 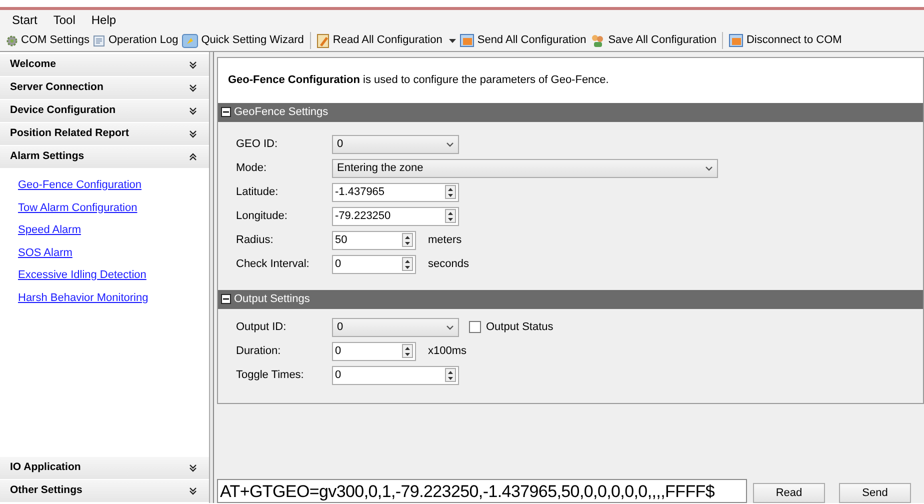 What do you see at coordinates (452, 40) in the screenshot?
I see `caret-icon` at bounding box center [452, 40].